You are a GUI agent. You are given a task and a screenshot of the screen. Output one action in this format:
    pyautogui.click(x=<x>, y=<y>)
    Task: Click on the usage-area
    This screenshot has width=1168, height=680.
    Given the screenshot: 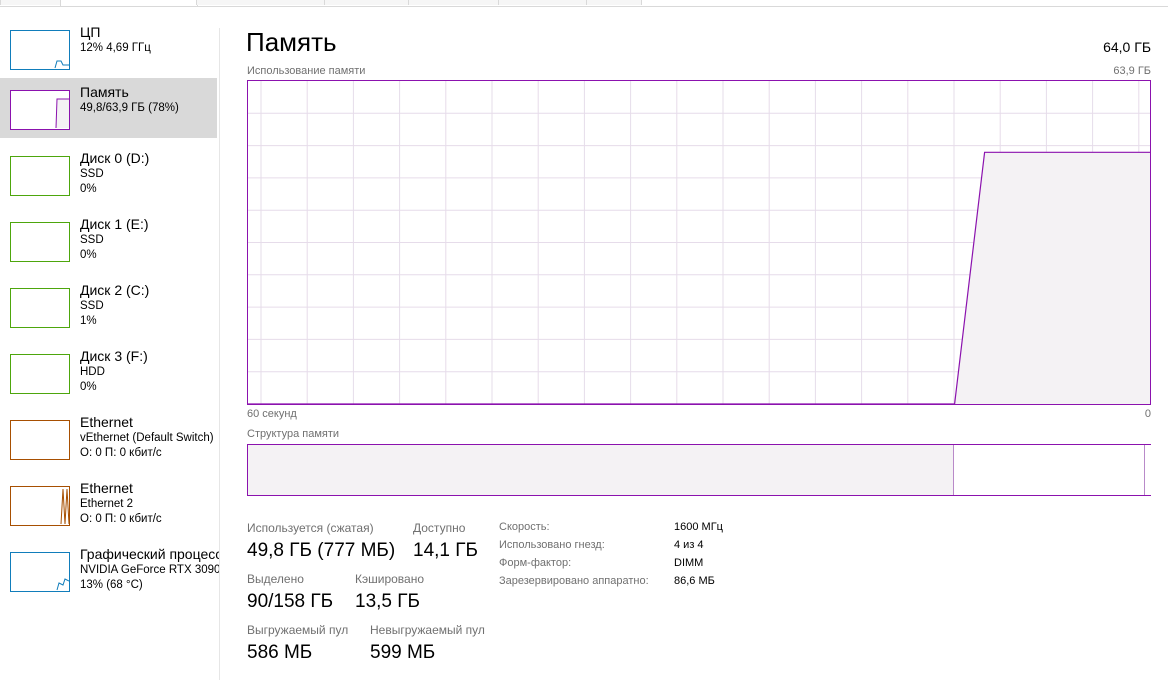 What is the action you would take?
    pyautogui.click(x=1052, y=278)
    